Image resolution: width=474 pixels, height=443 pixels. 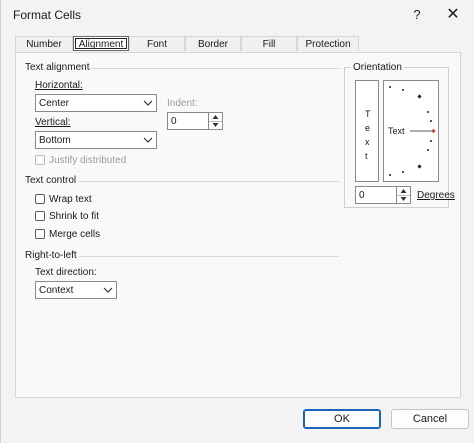 I want to click on horizontal-label-text: Horizontal:, so click(x=59, y=85).